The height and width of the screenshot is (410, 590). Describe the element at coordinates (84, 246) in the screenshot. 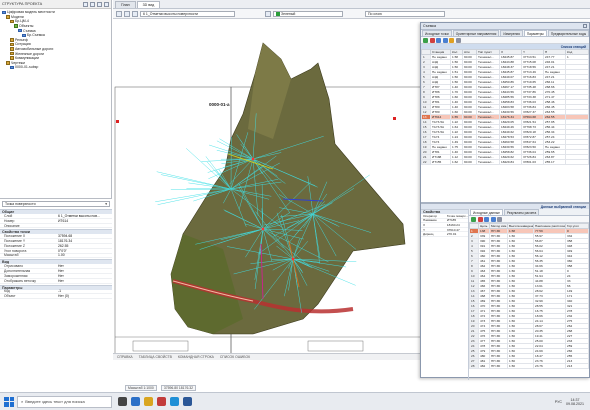

I see `property-value: 262.55` at that location.